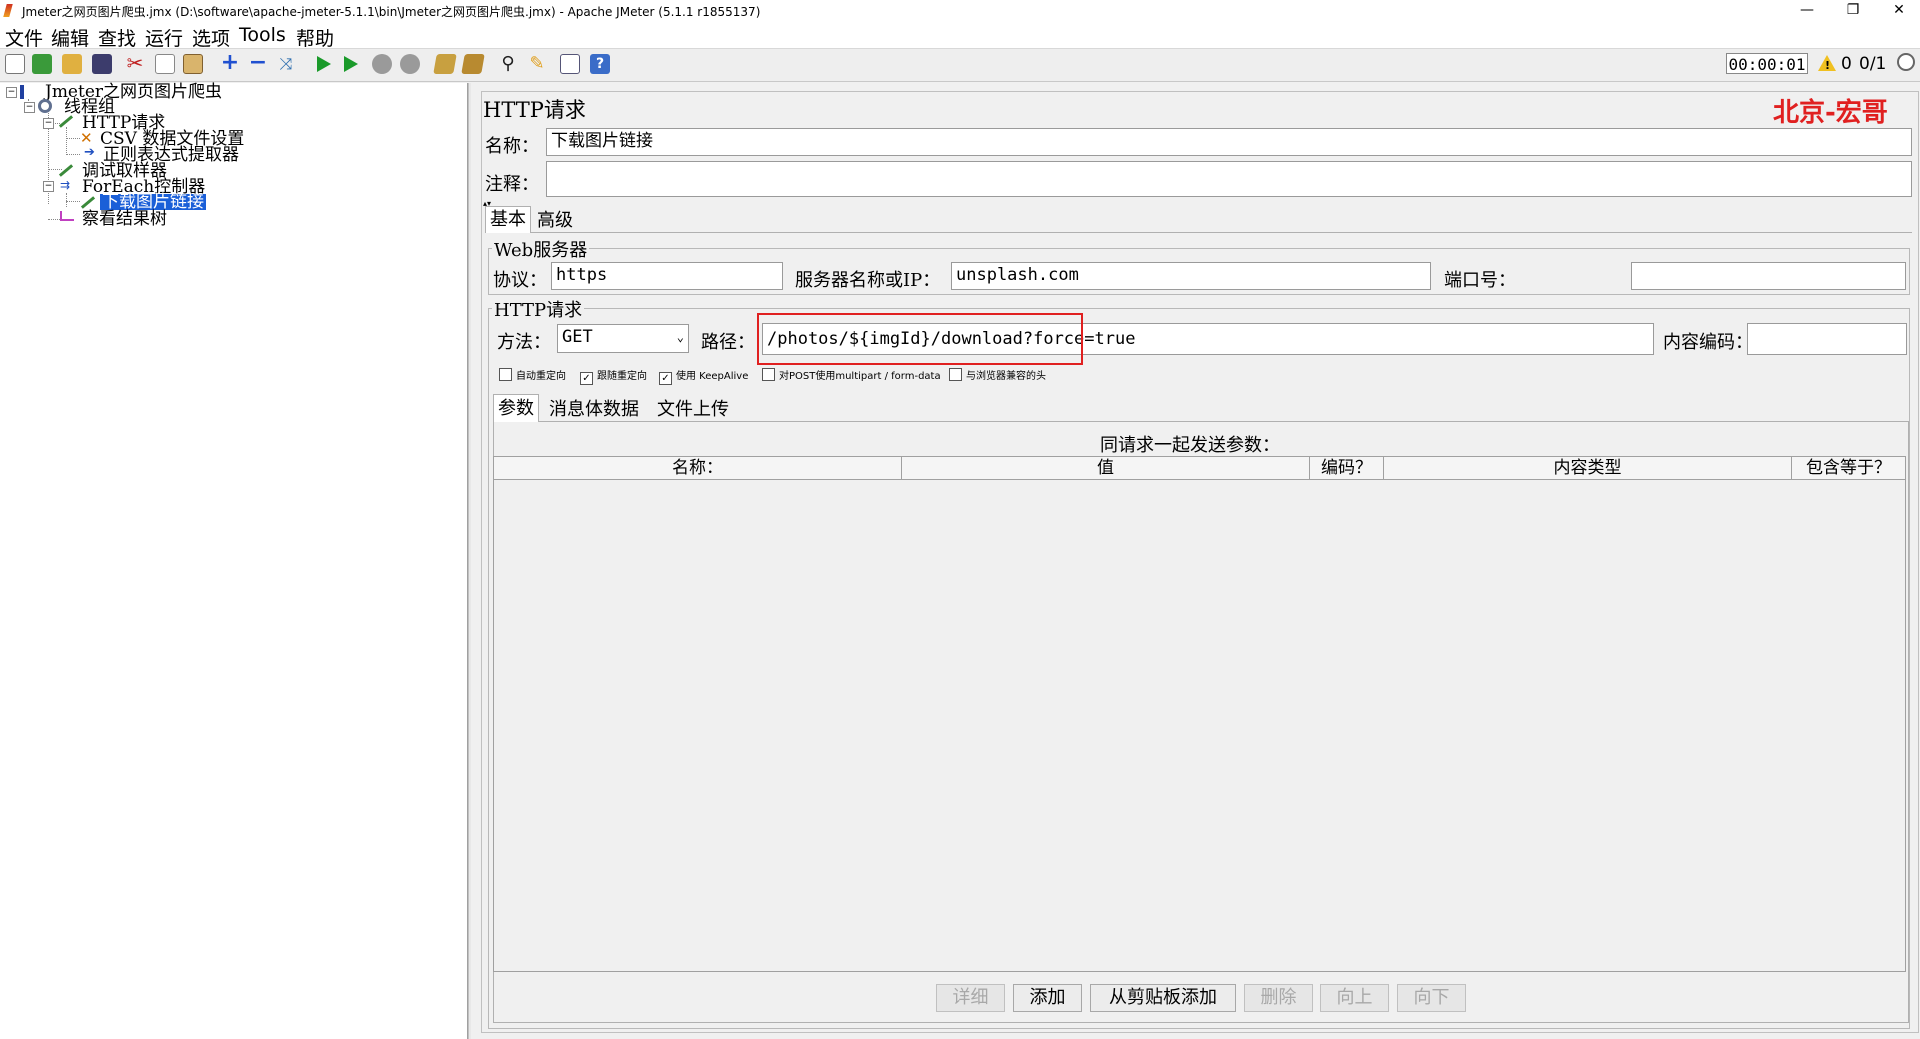 The image size is (1920, 1039). What do you see at coordinates (512, 184) in the screenshot?
I see `comment-label: 注释：` at bounding box center [512, 184].